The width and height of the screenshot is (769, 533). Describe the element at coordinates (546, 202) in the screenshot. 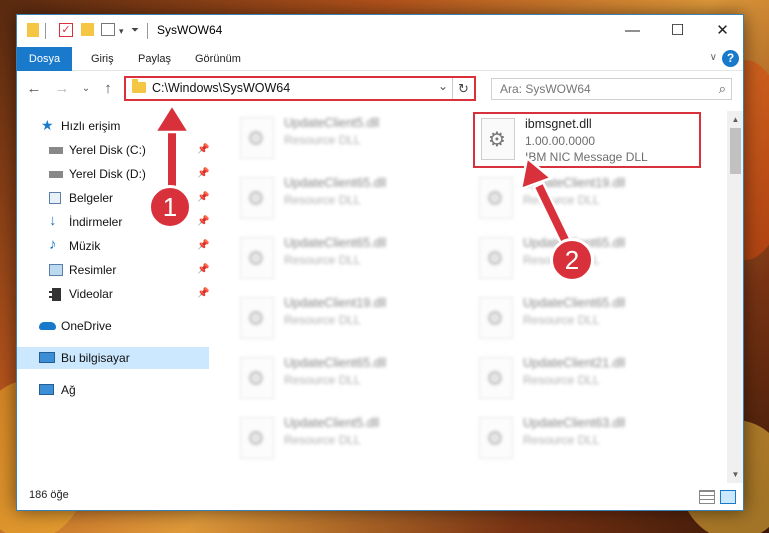

I see `arrow-to-highlighted-file` at that location.